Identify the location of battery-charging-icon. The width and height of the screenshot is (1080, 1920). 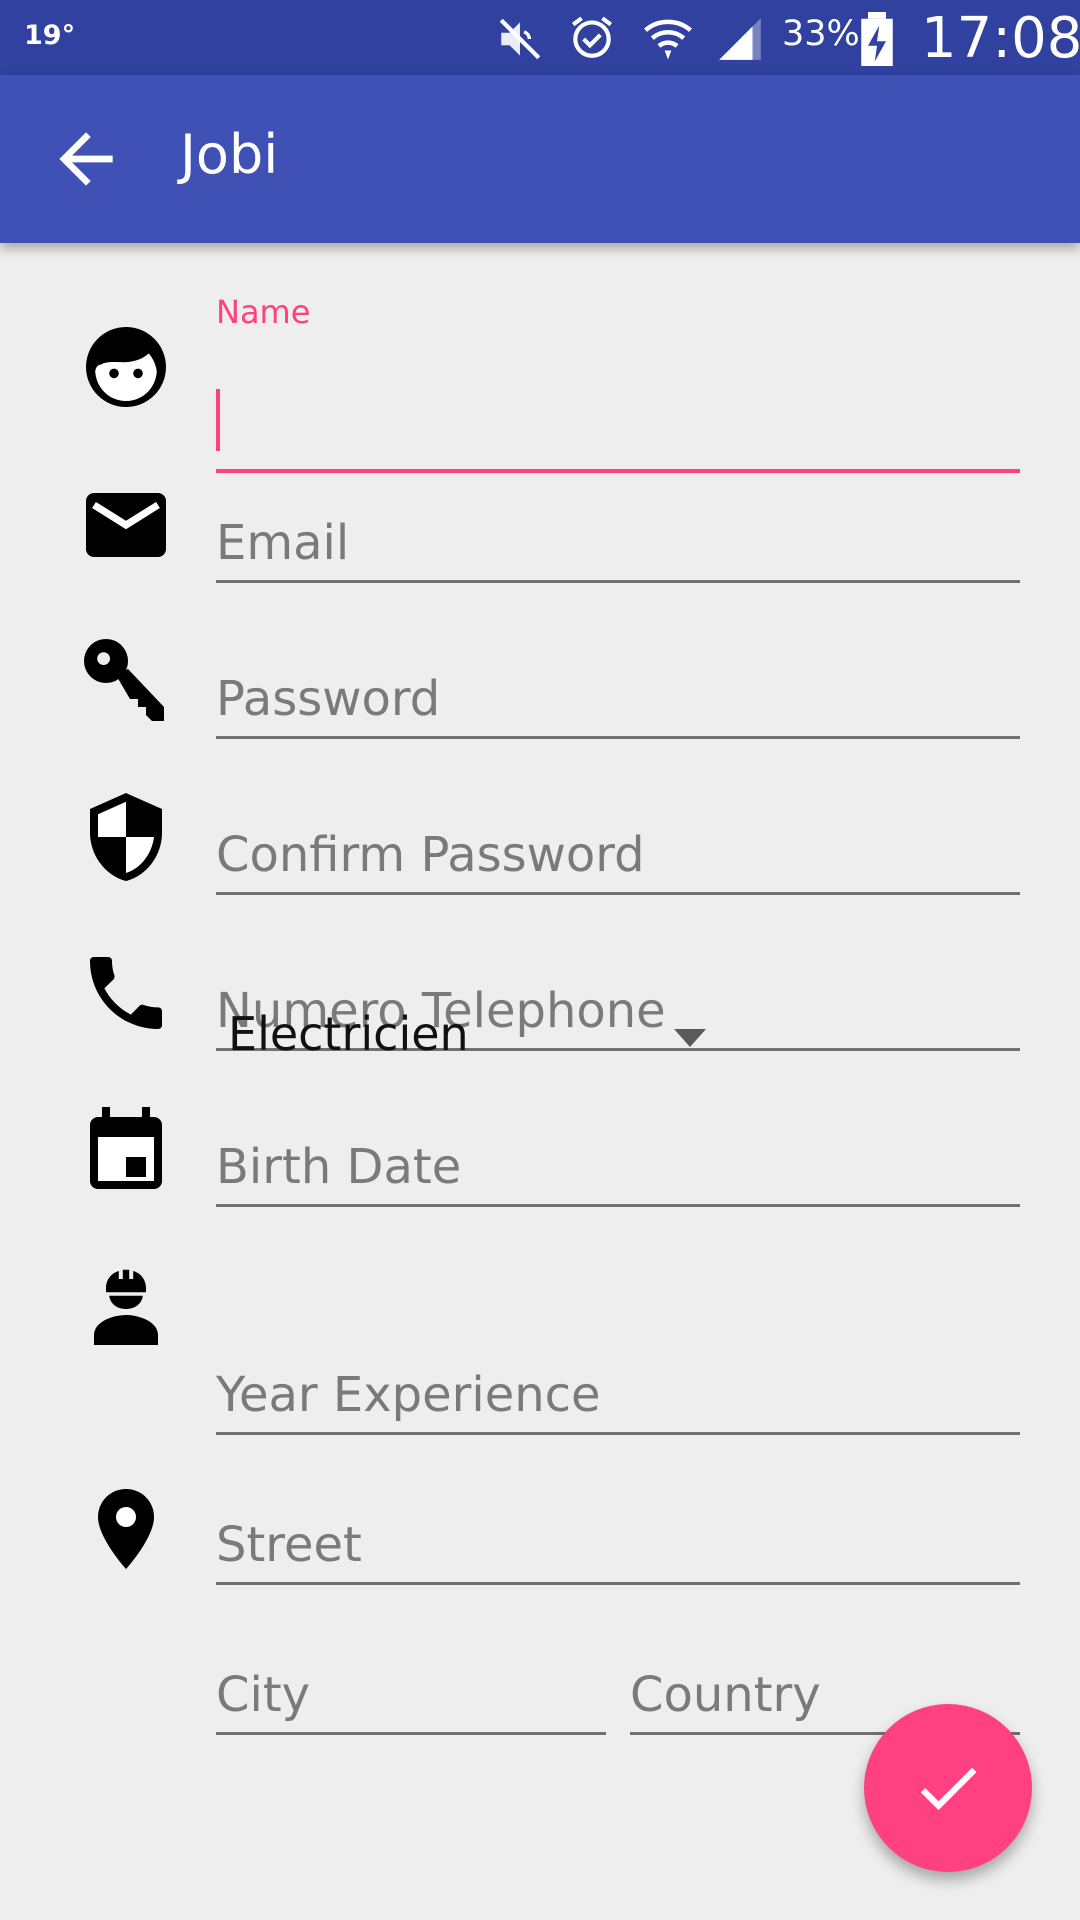
(877, 39).